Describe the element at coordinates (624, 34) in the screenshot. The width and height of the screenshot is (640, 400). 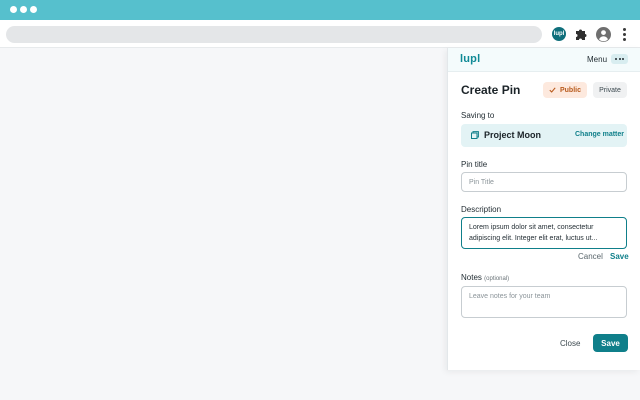
I see `kebab-menu-icon` at that location.